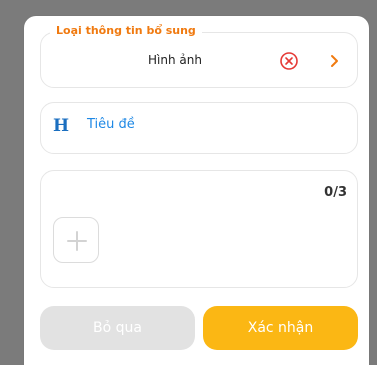  Describe the element at coordinates (280, 328) in the screenshot. I see `confirm-button: Xác nhận` at that location.